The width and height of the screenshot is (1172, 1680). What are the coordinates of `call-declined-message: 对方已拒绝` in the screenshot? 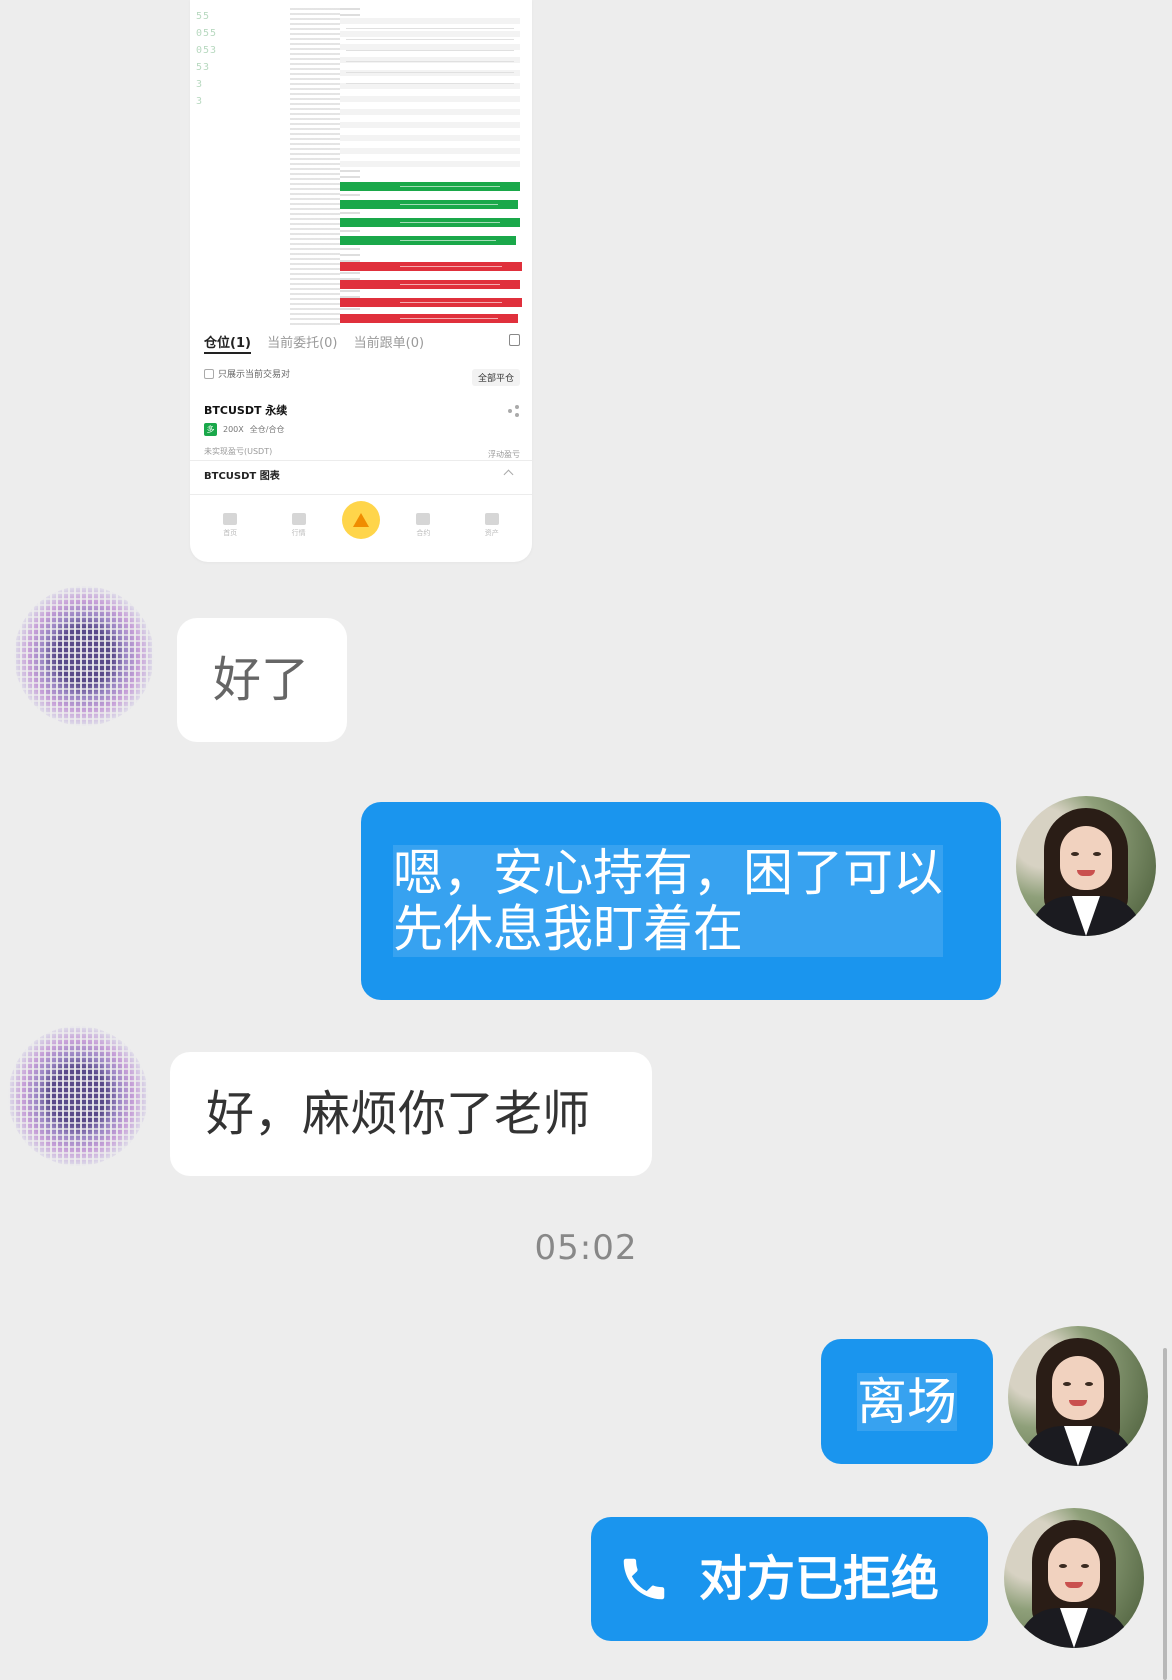 It's located at (789, 1579).